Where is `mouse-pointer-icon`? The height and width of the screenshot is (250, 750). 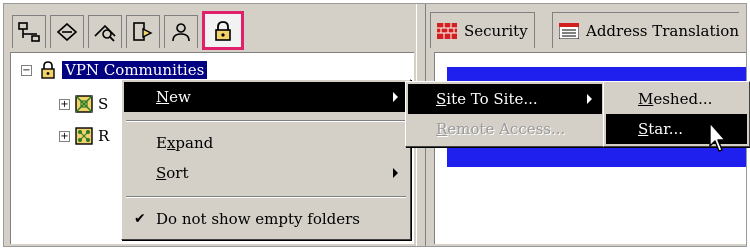 mouse-pointer-icon is located at coordinates (717, 137).